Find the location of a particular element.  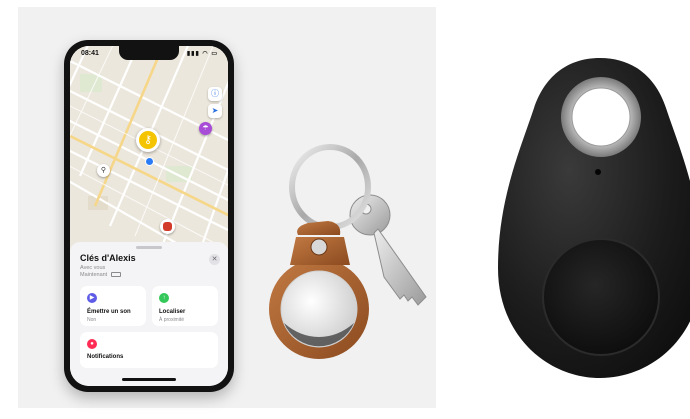

status-icons: ▮▮▮ ◠ ▭ is located at coordinates (202, 54).